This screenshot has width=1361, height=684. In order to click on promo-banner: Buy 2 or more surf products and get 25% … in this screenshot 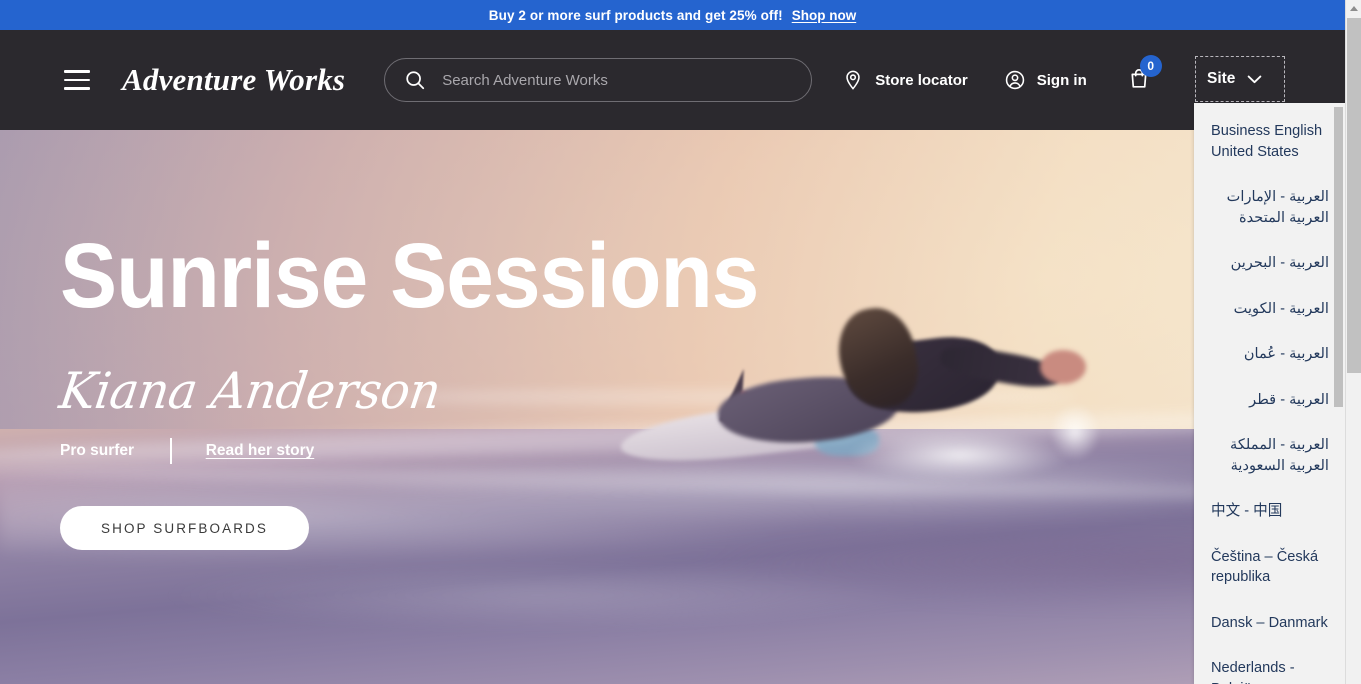, I will do `click(672, 15)`.